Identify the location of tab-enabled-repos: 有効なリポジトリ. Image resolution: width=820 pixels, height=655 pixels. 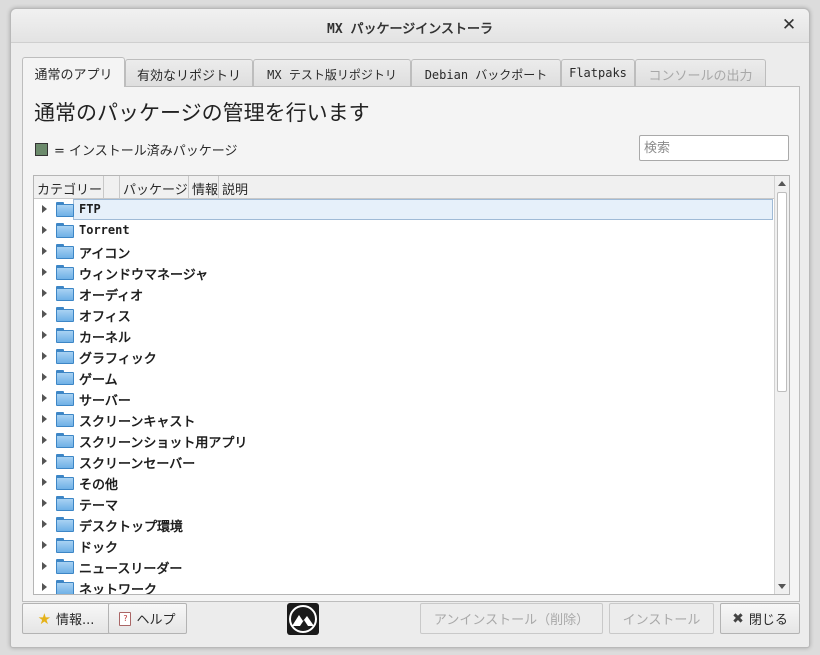
(189, 72).